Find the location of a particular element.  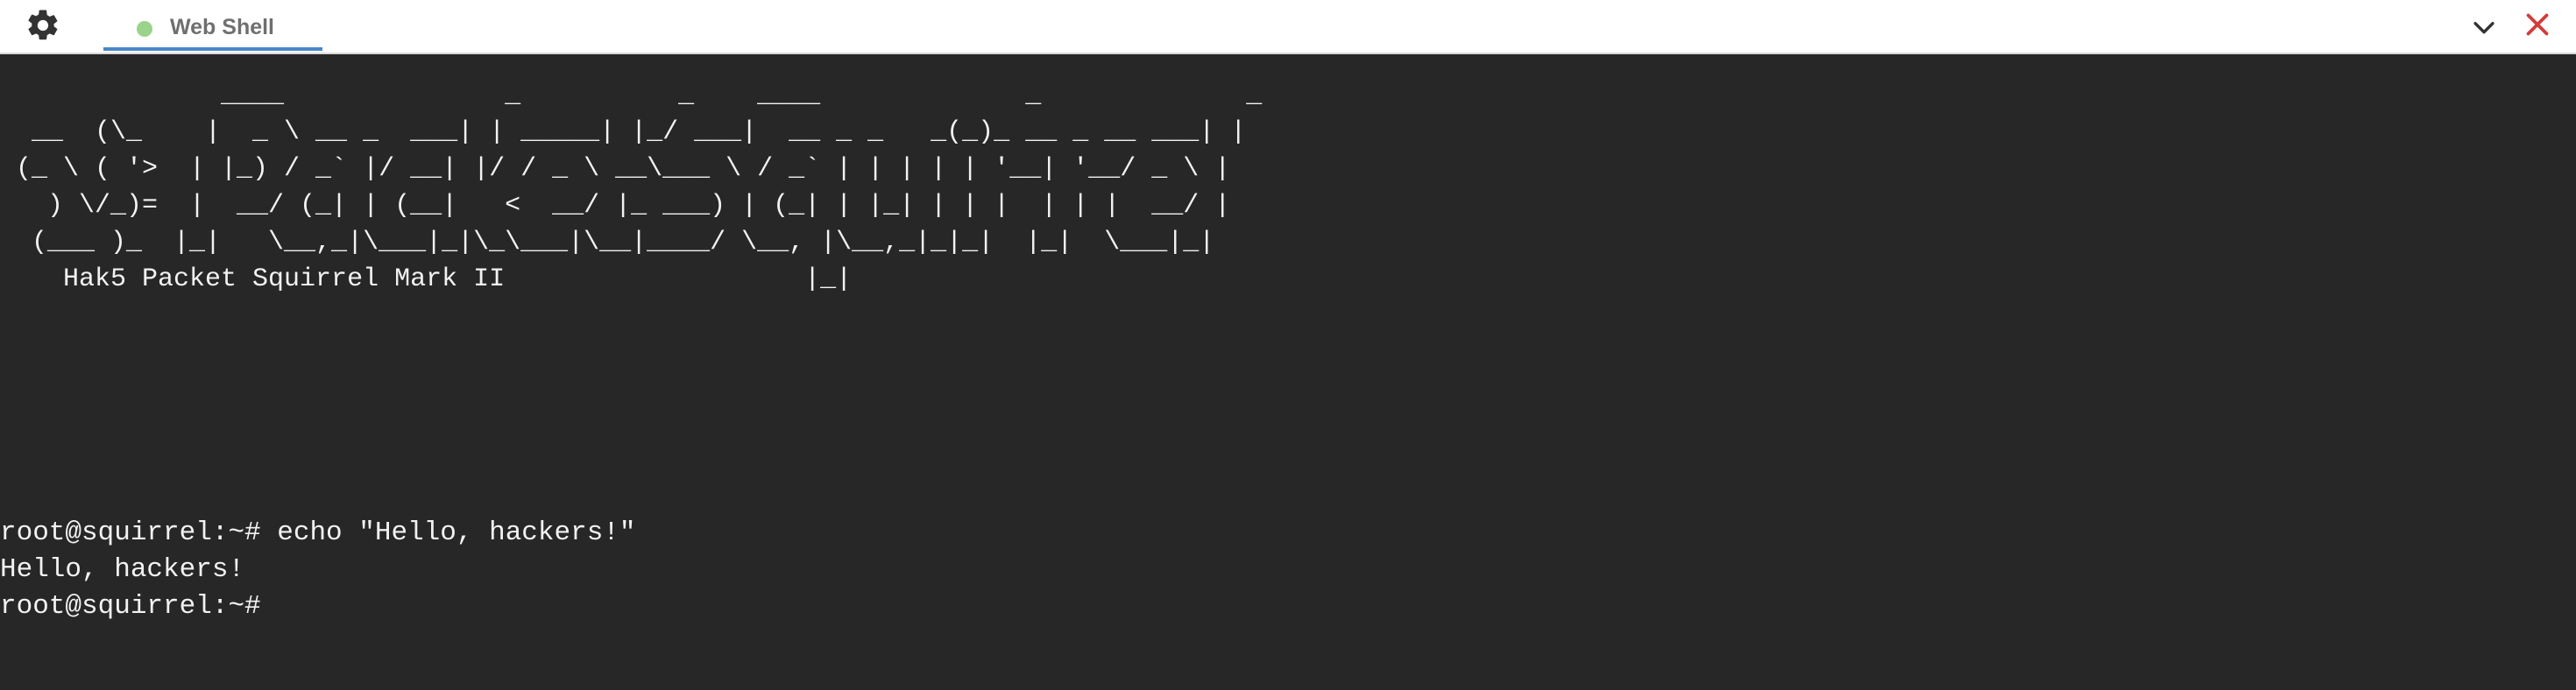

tab-web-shell: Web Shell is located at coordinates (212, 26).